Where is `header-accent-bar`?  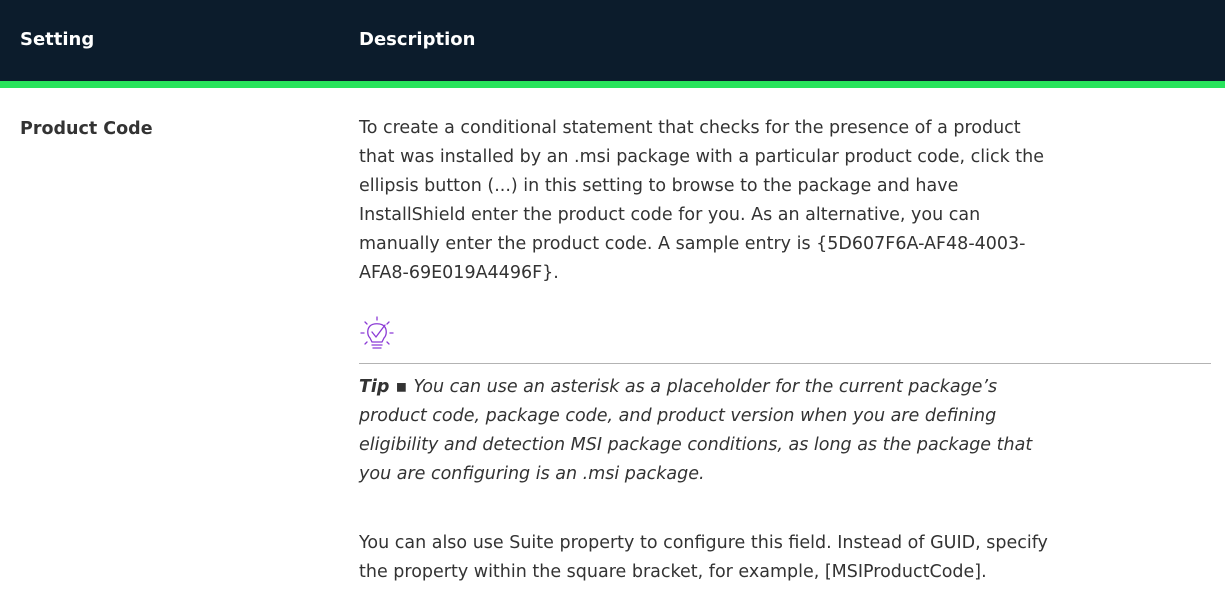
header-accent-bar is located at coordinates (612, 84).